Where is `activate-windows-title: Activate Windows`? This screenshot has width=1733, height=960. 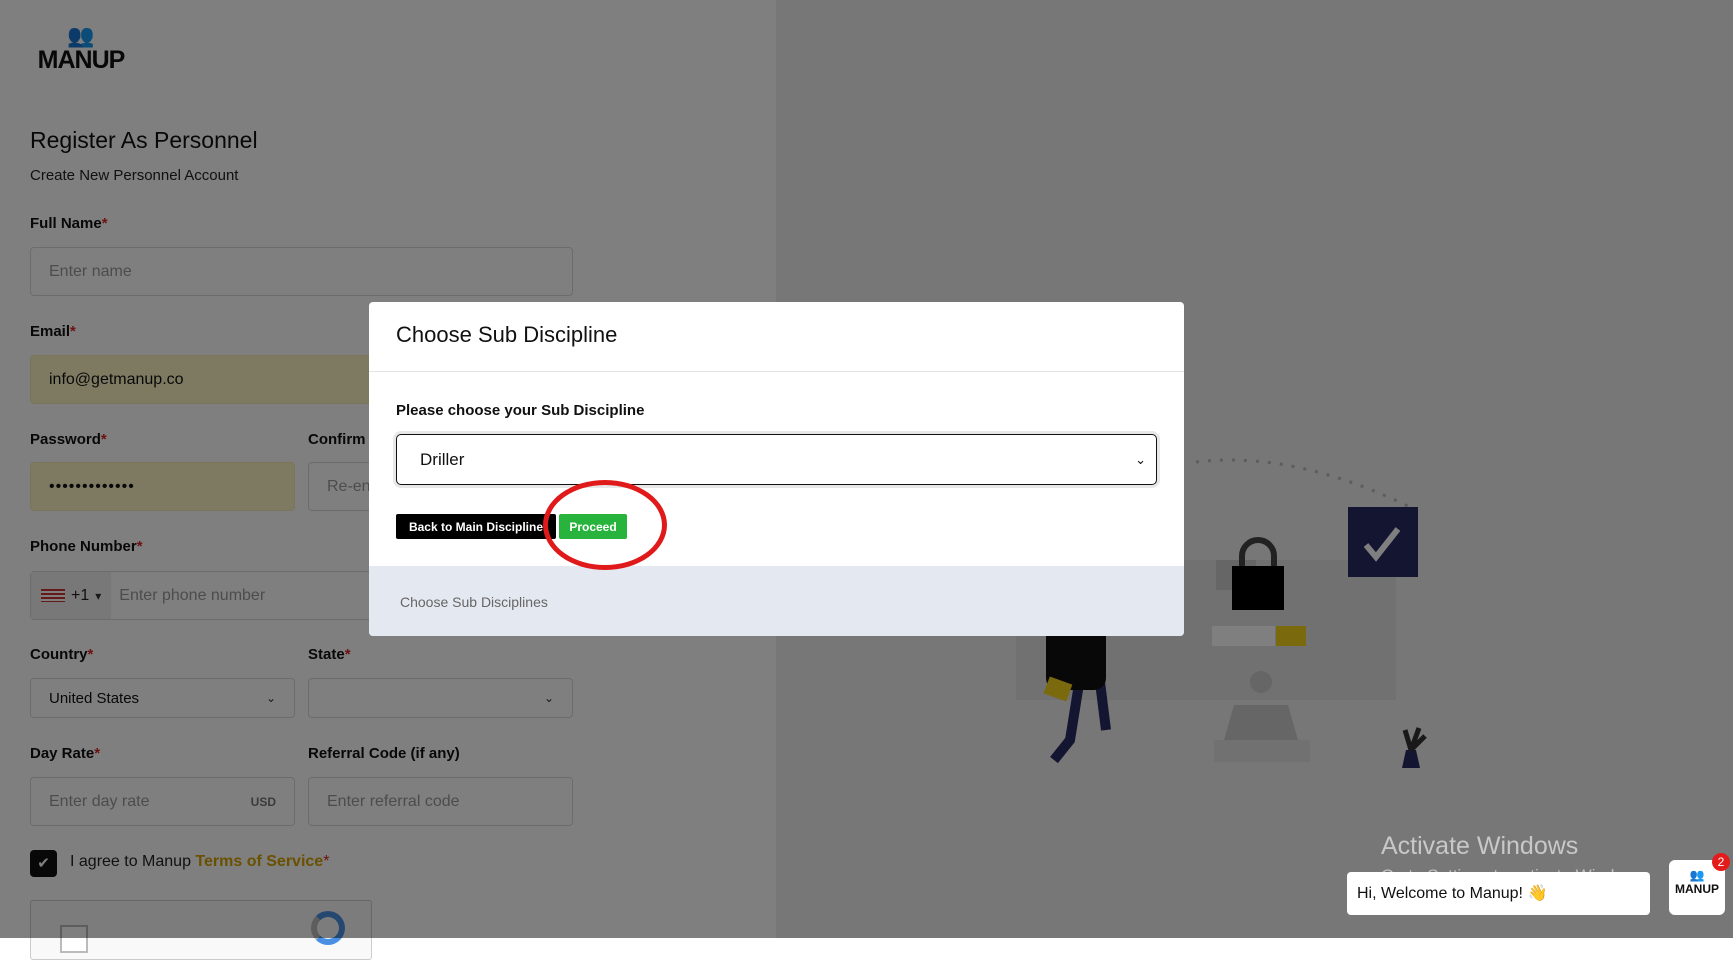 activate-windows-title: Activate Windows is located at coordinates (1480, 846).